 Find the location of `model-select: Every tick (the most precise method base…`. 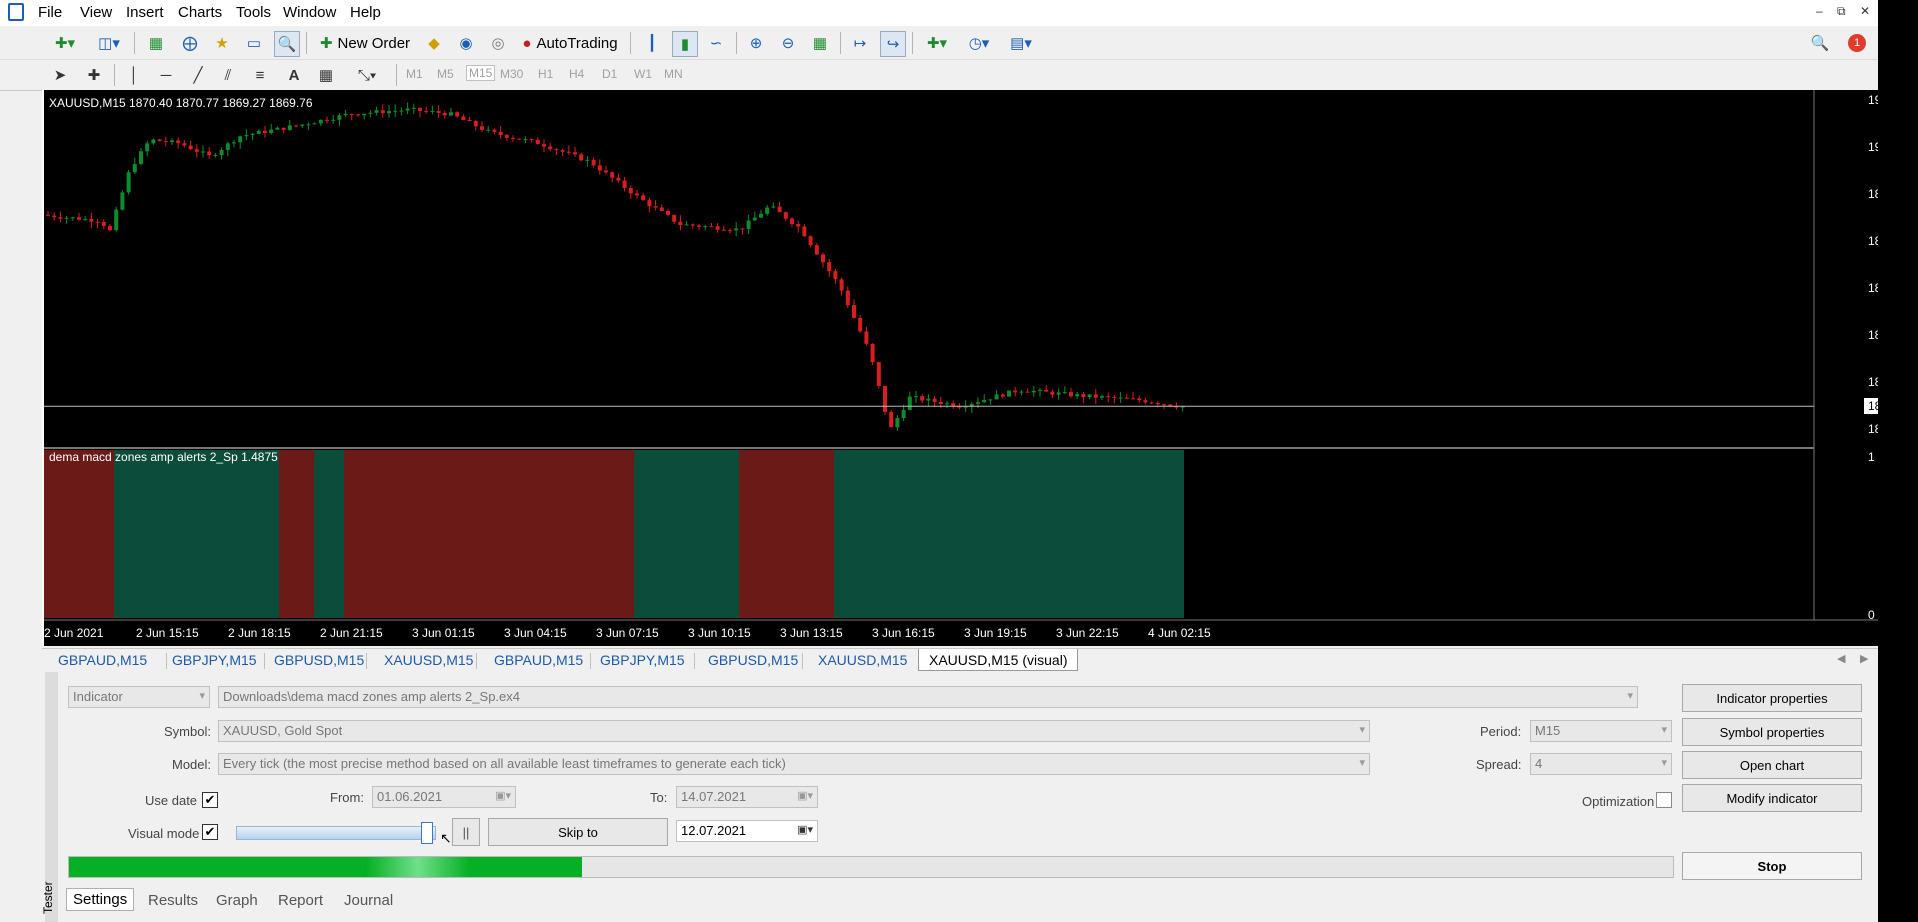

model-select: Every tick (the most precise method base… is located at coordinates (794, 764).